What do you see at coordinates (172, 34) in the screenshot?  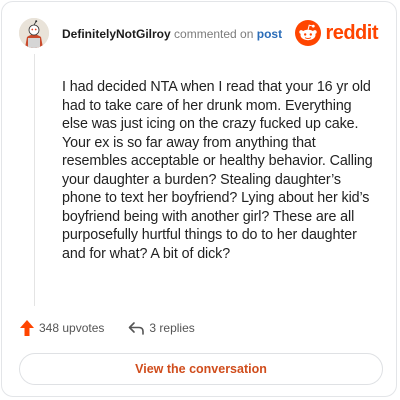 I see `comment-header: DefinitelyNotGilroy commented on post` at bounding box center [172, 34].